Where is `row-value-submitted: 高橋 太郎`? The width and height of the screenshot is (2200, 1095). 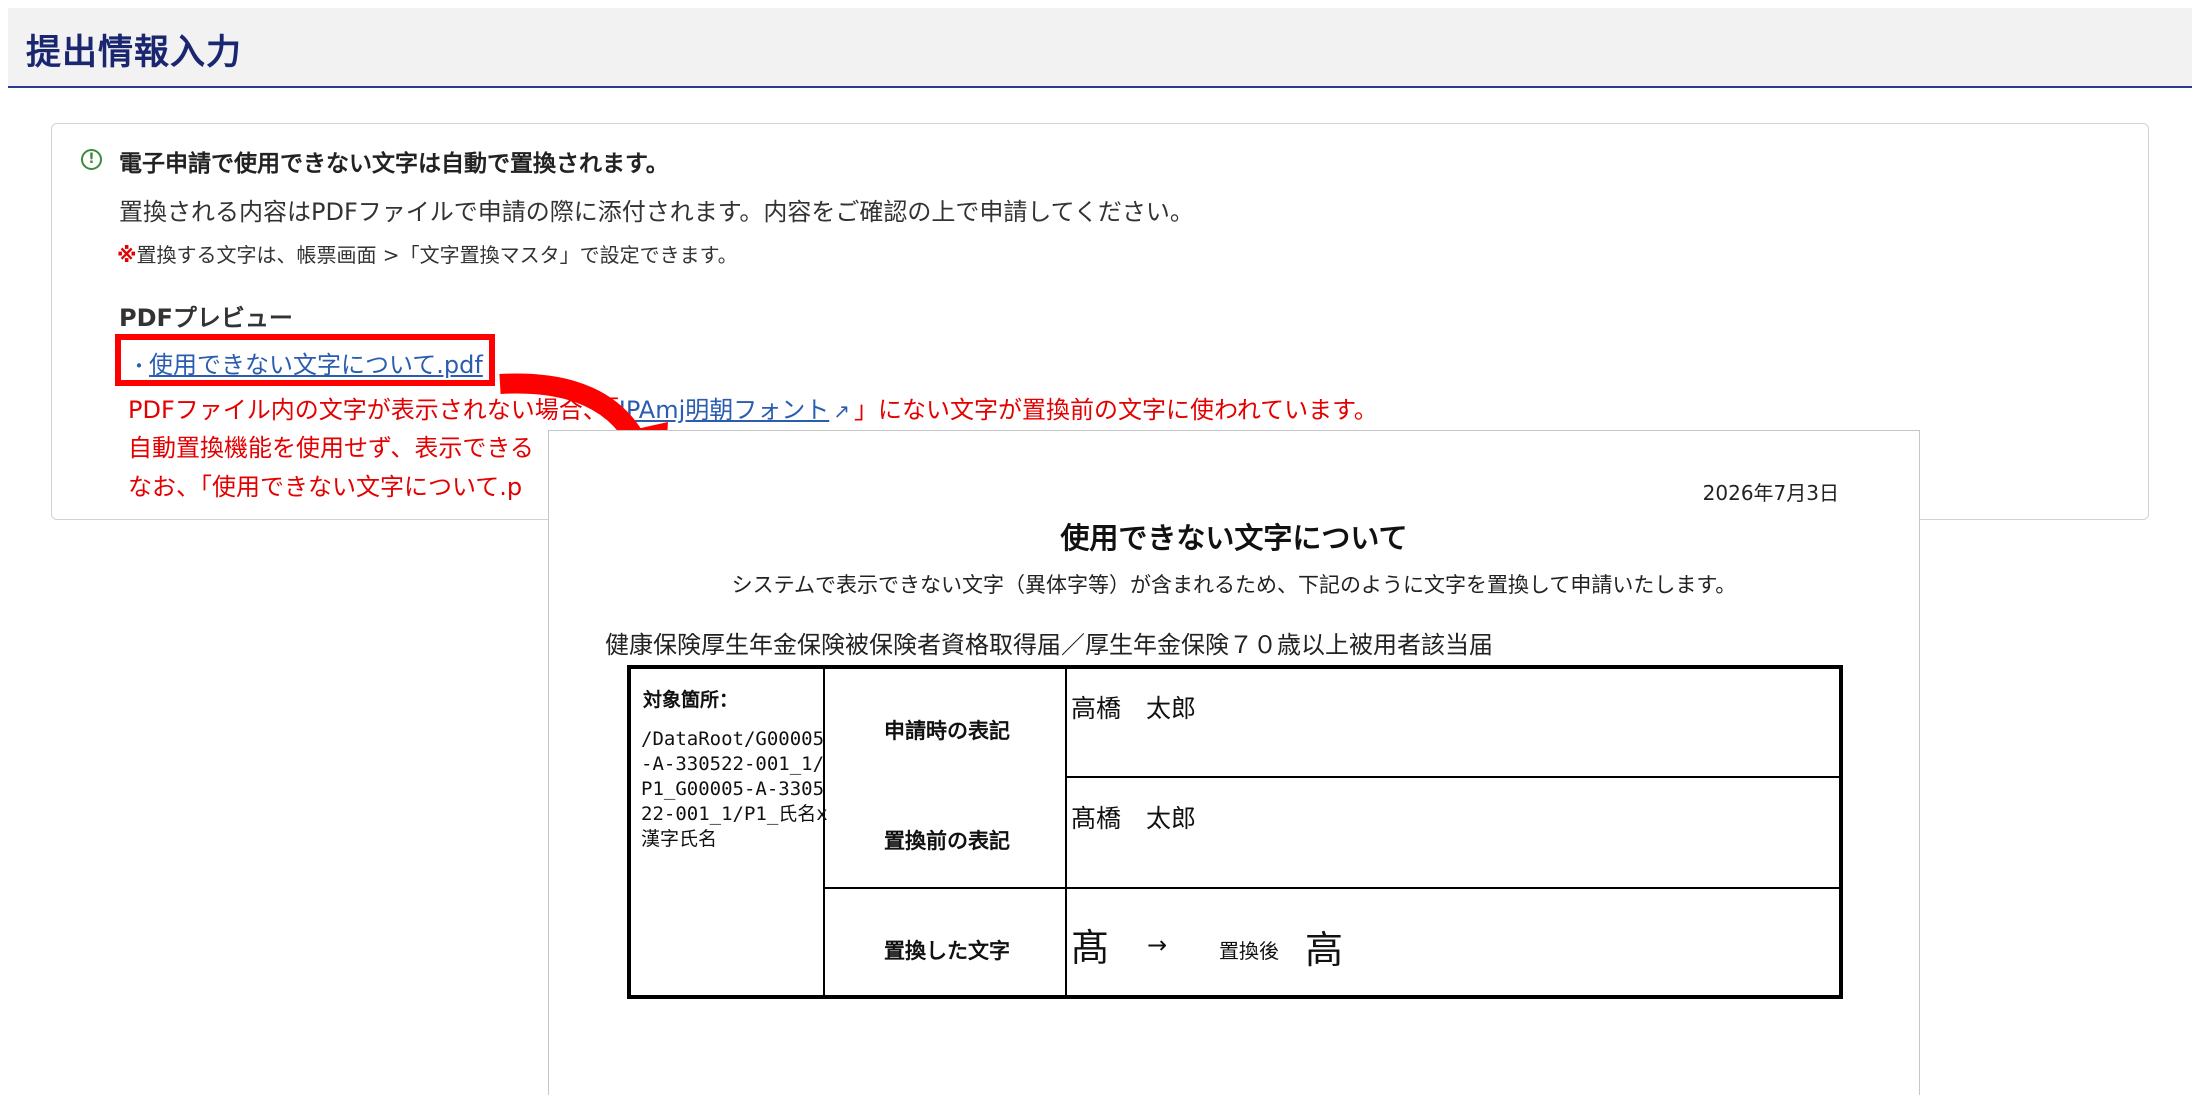 row-value-submitted: 高橋 太郎 is located at coordinates (1134, 708).